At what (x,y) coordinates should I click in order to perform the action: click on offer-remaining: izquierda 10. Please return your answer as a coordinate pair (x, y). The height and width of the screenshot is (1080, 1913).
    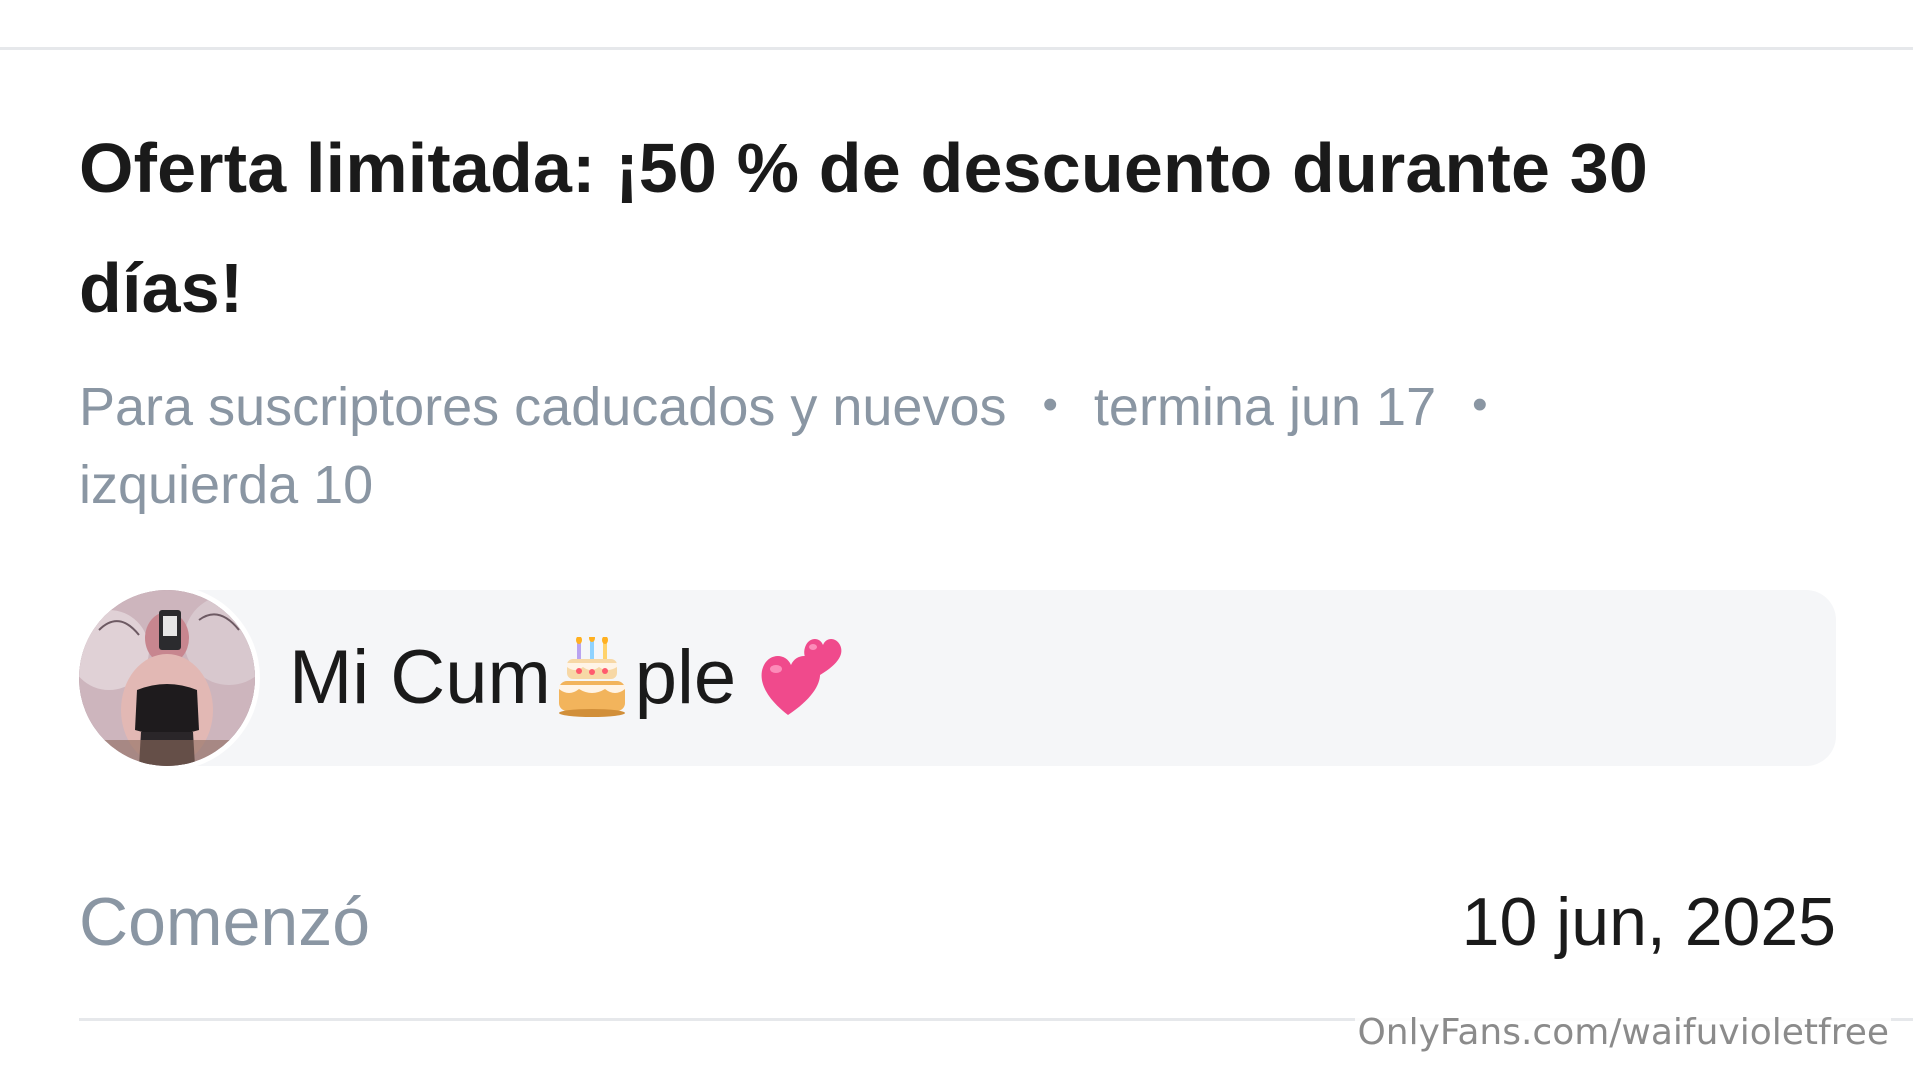
    Looking at the image, I should click on (226, 485).